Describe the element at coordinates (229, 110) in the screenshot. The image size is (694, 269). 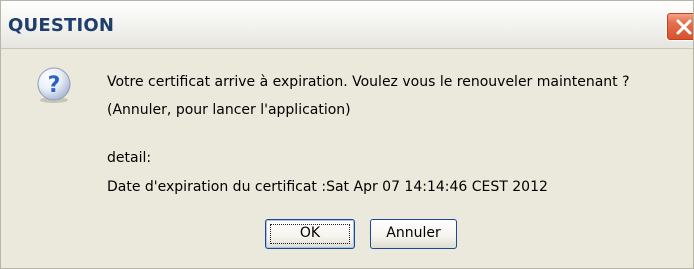
I see `message-line-2: (Annuler, pour lancer l'application)` at that location.